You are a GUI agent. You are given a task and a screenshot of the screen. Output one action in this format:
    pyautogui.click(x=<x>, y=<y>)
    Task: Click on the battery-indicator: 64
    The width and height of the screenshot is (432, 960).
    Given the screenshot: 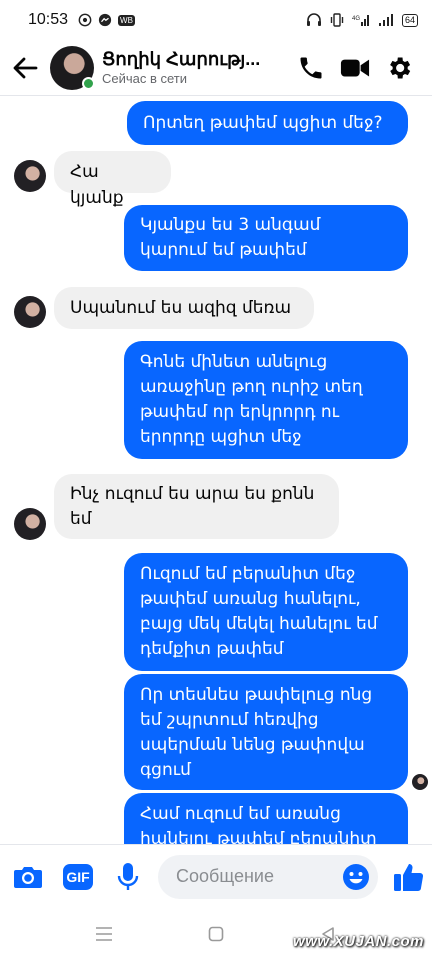 What is the action you would take?
    pyautogui.click(x=409, y=20)
    